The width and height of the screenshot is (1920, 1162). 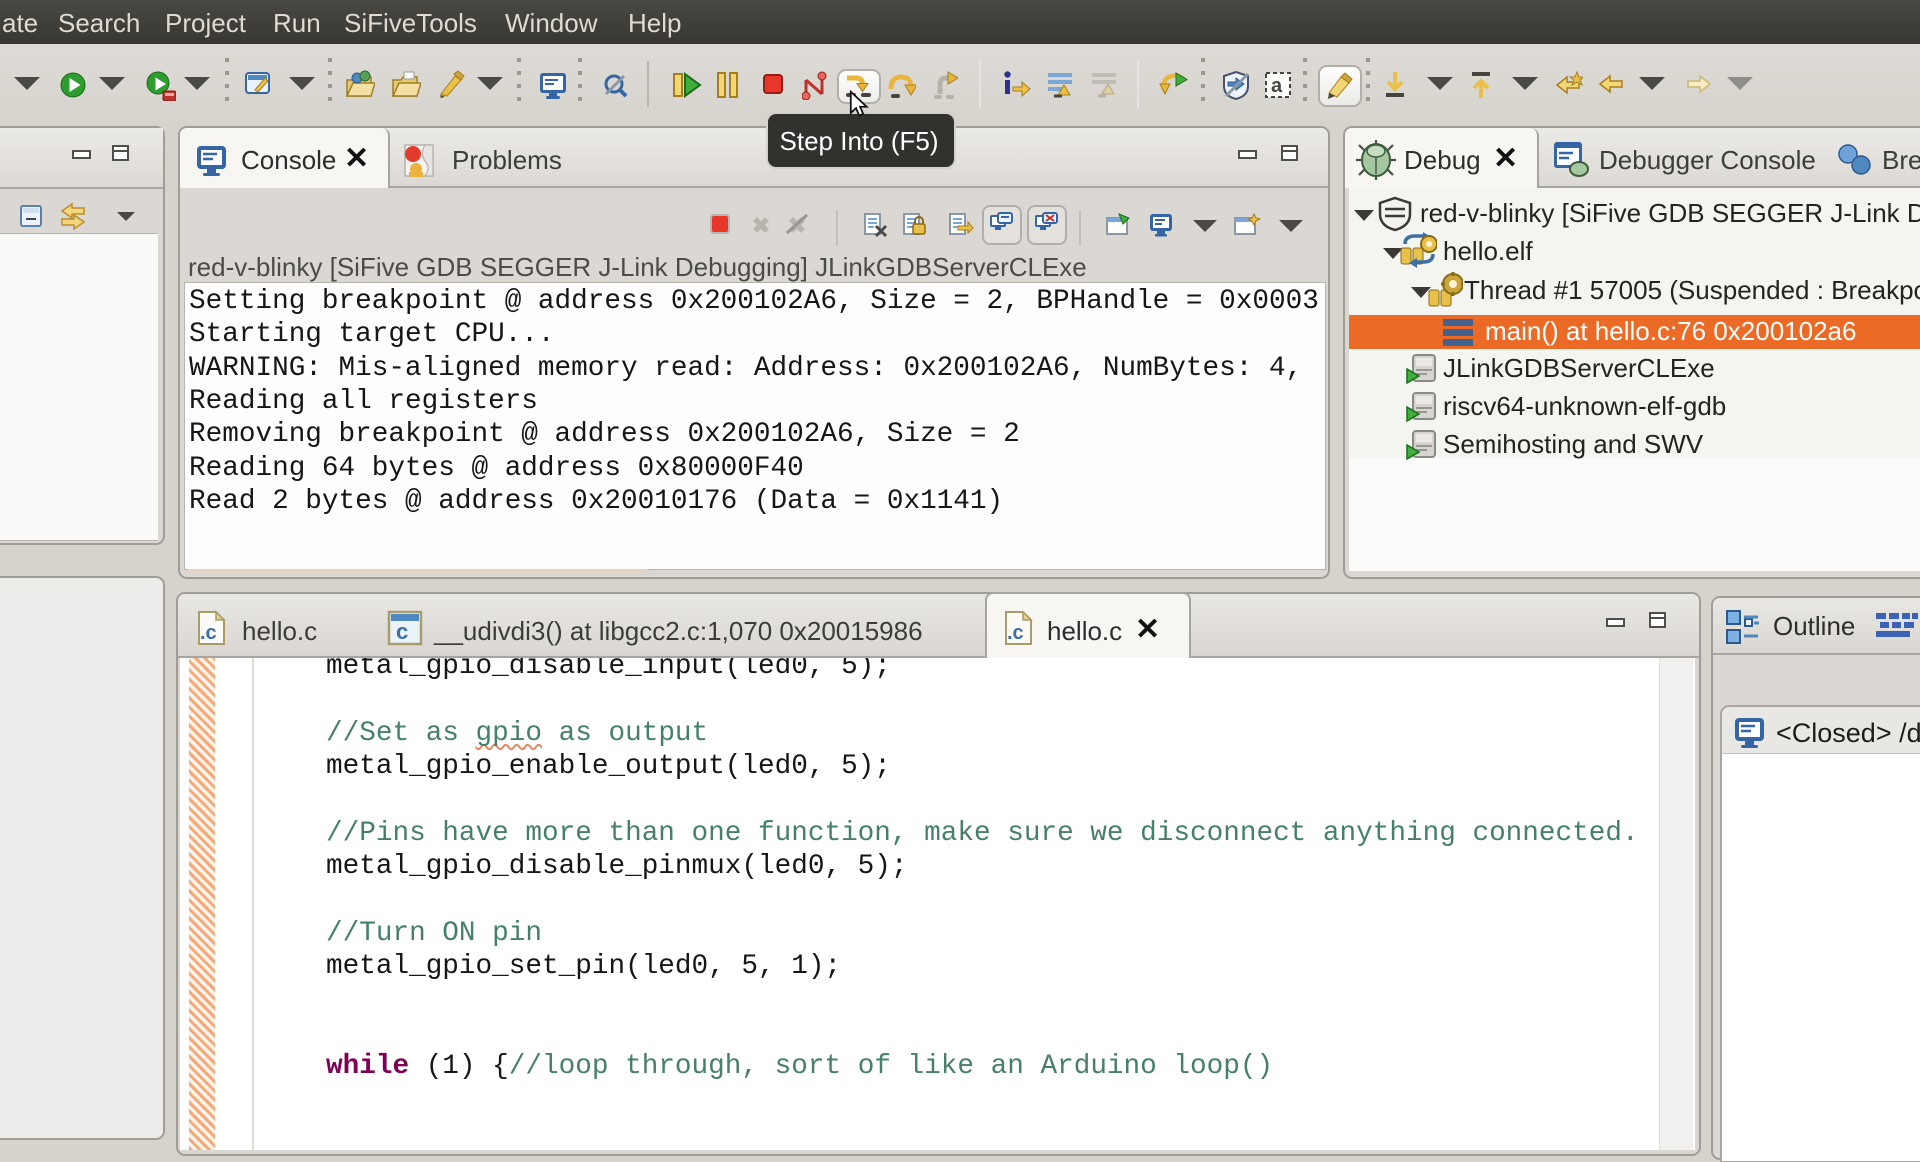 What do you see at coordinates (1277, 86) in the screenshot?
I see `svg-text: a` at bounding box center [1277, 86].